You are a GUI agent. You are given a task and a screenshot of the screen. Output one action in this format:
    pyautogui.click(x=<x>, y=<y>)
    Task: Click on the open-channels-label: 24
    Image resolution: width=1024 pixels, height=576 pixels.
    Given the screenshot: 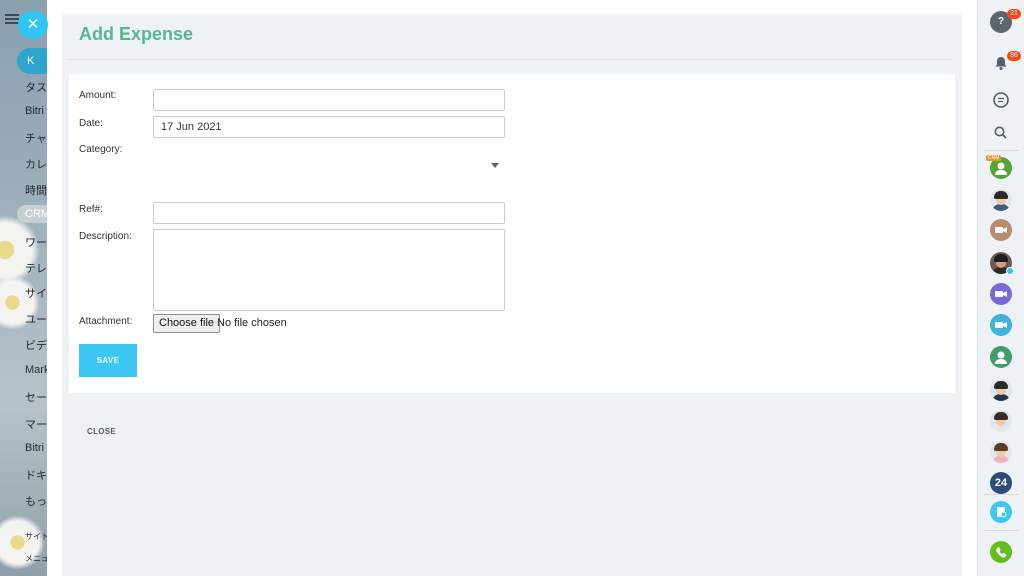 What is the action you would take?
    pyautogui.click(x=1001, y=483)
    